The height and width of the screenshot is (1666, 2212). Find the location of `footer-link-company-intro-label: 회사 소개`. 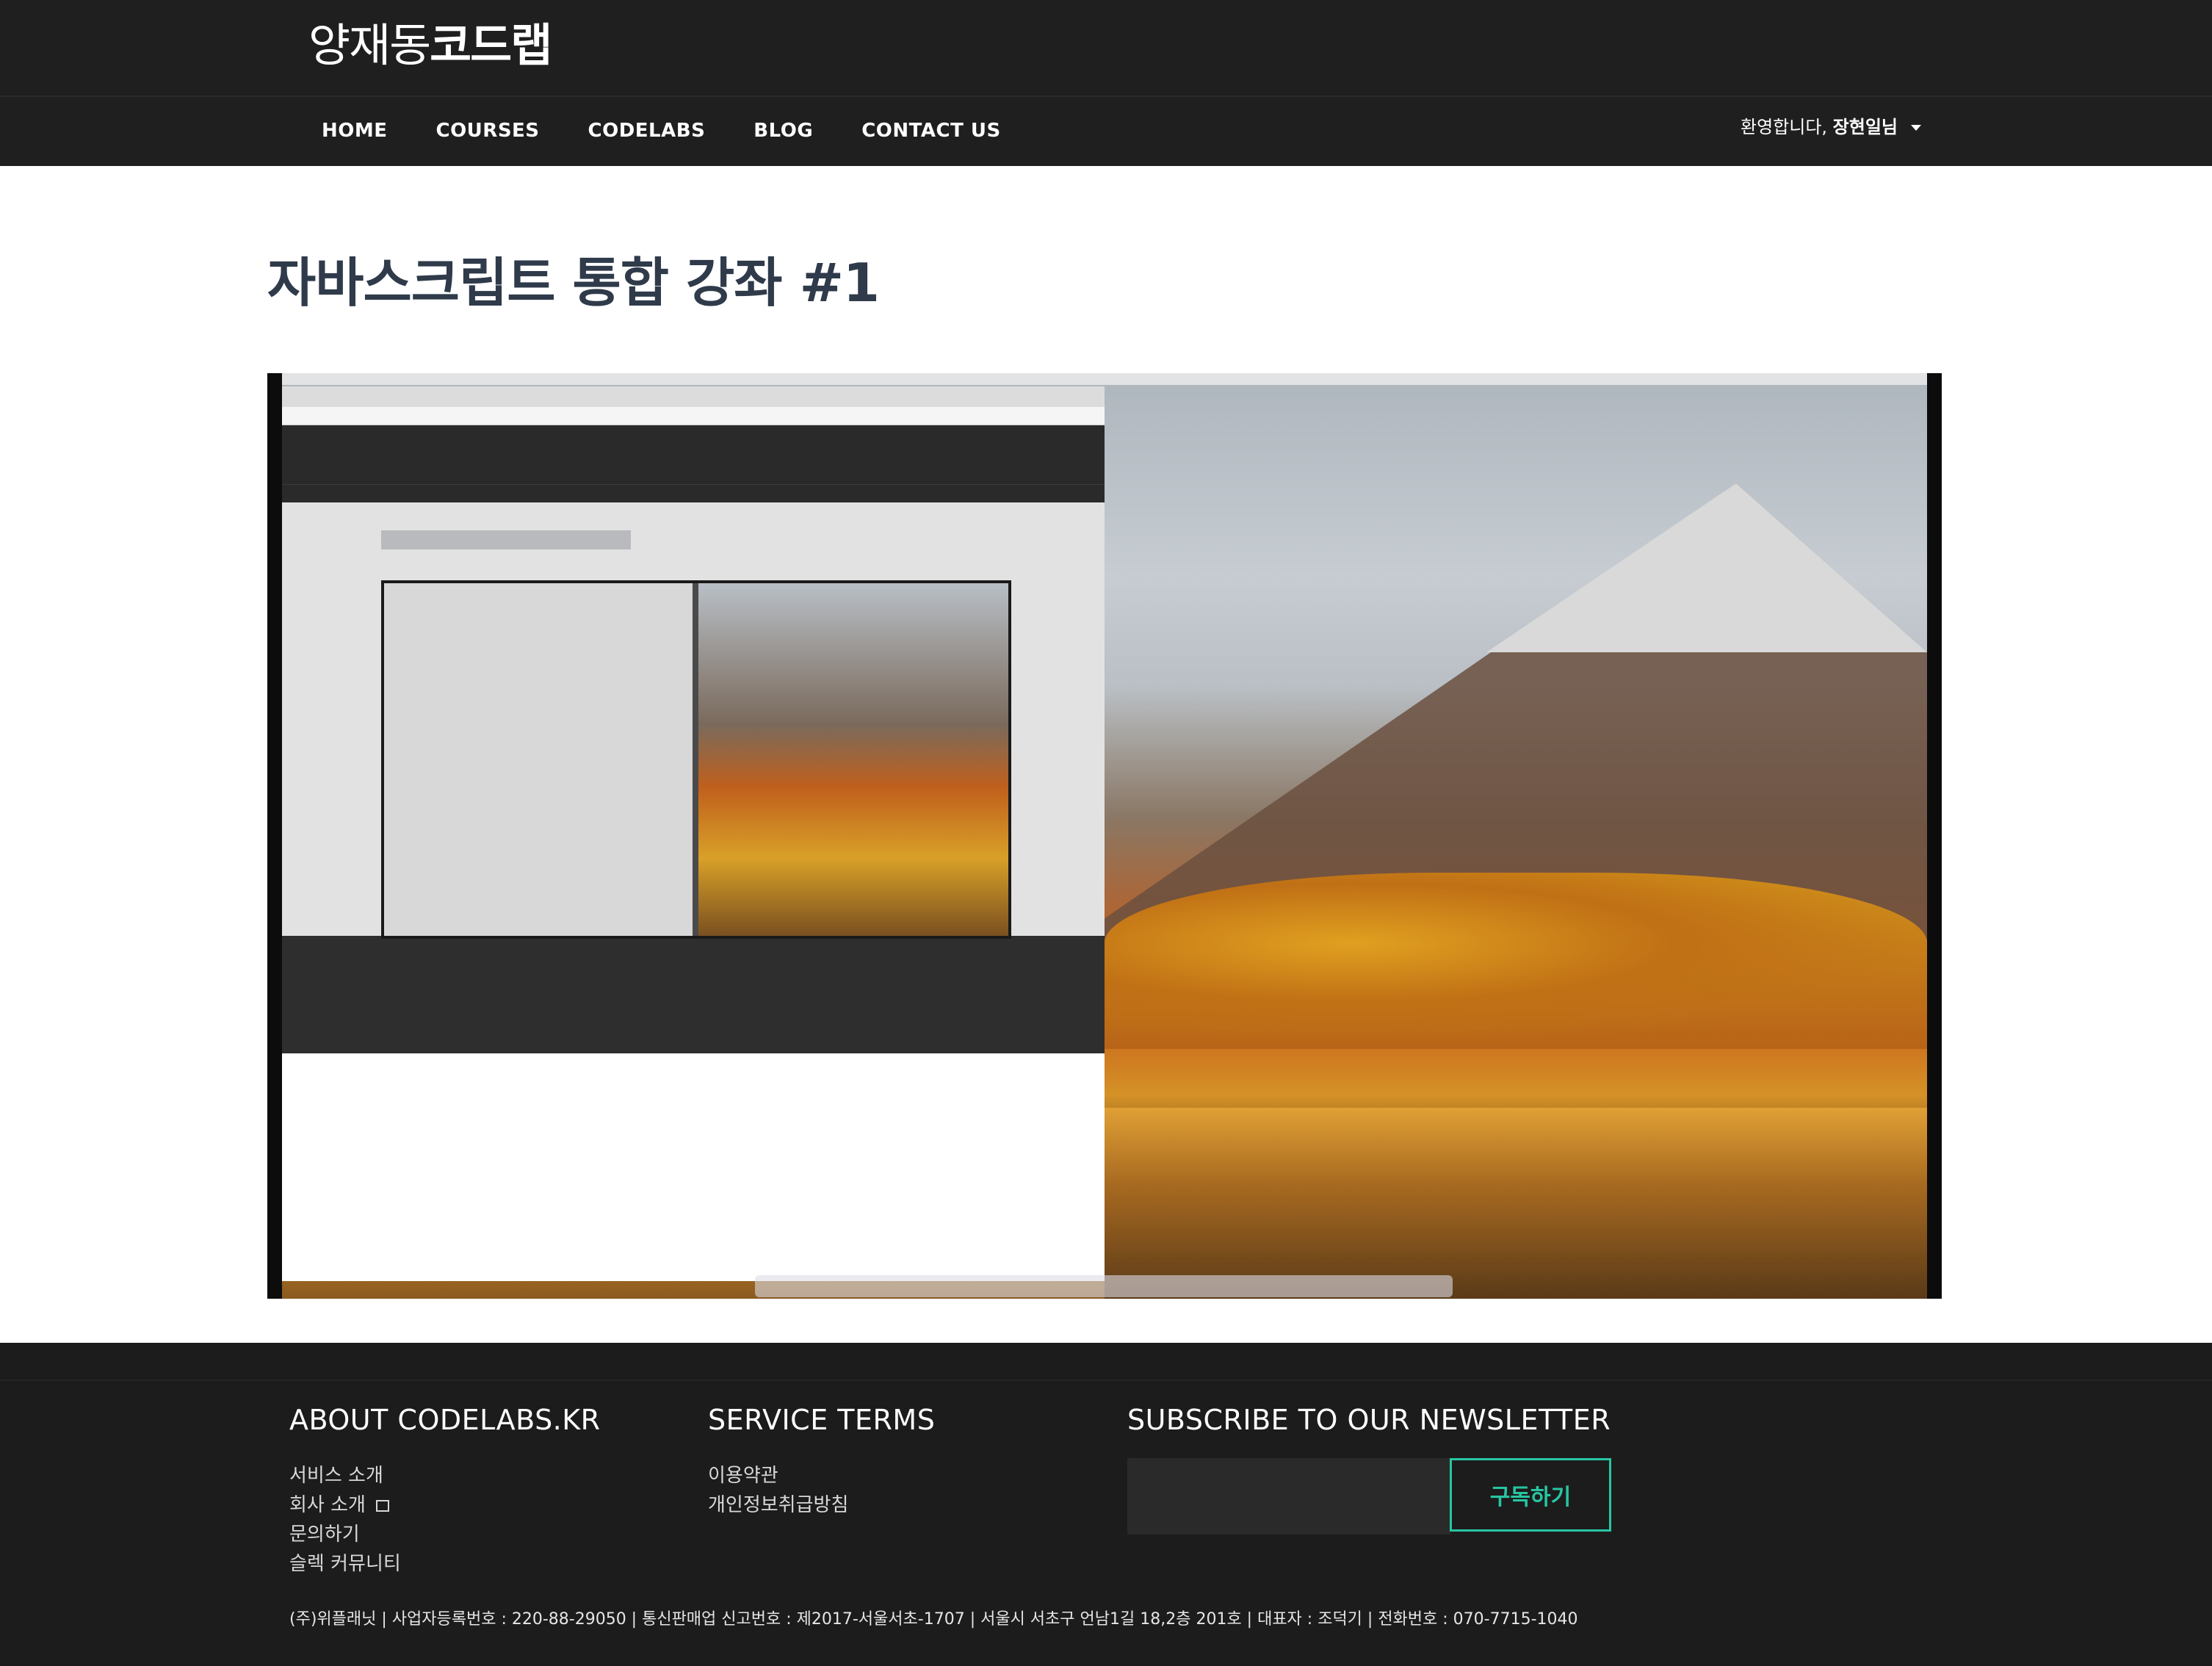

footer-link-company-intro-label: 회사 소개 is located at coordinates (328, 1505).